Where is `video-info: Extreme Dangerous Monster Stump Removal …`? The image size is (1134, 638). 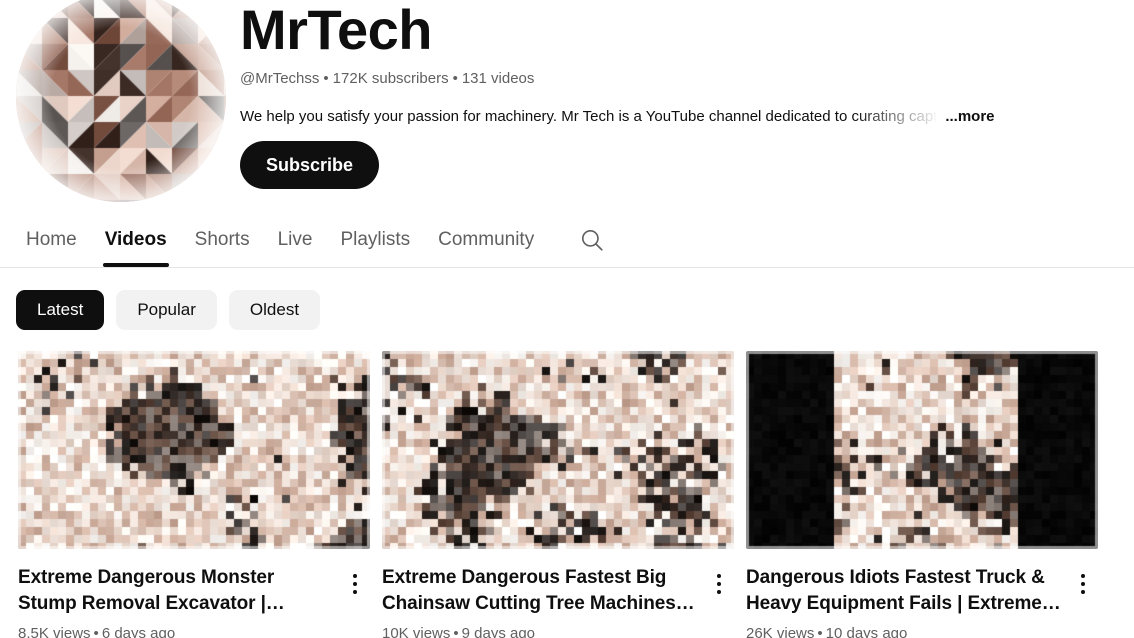
video-info: Extreme Dangerous Monster Stump Removal … is located at coordinates (194, 601).